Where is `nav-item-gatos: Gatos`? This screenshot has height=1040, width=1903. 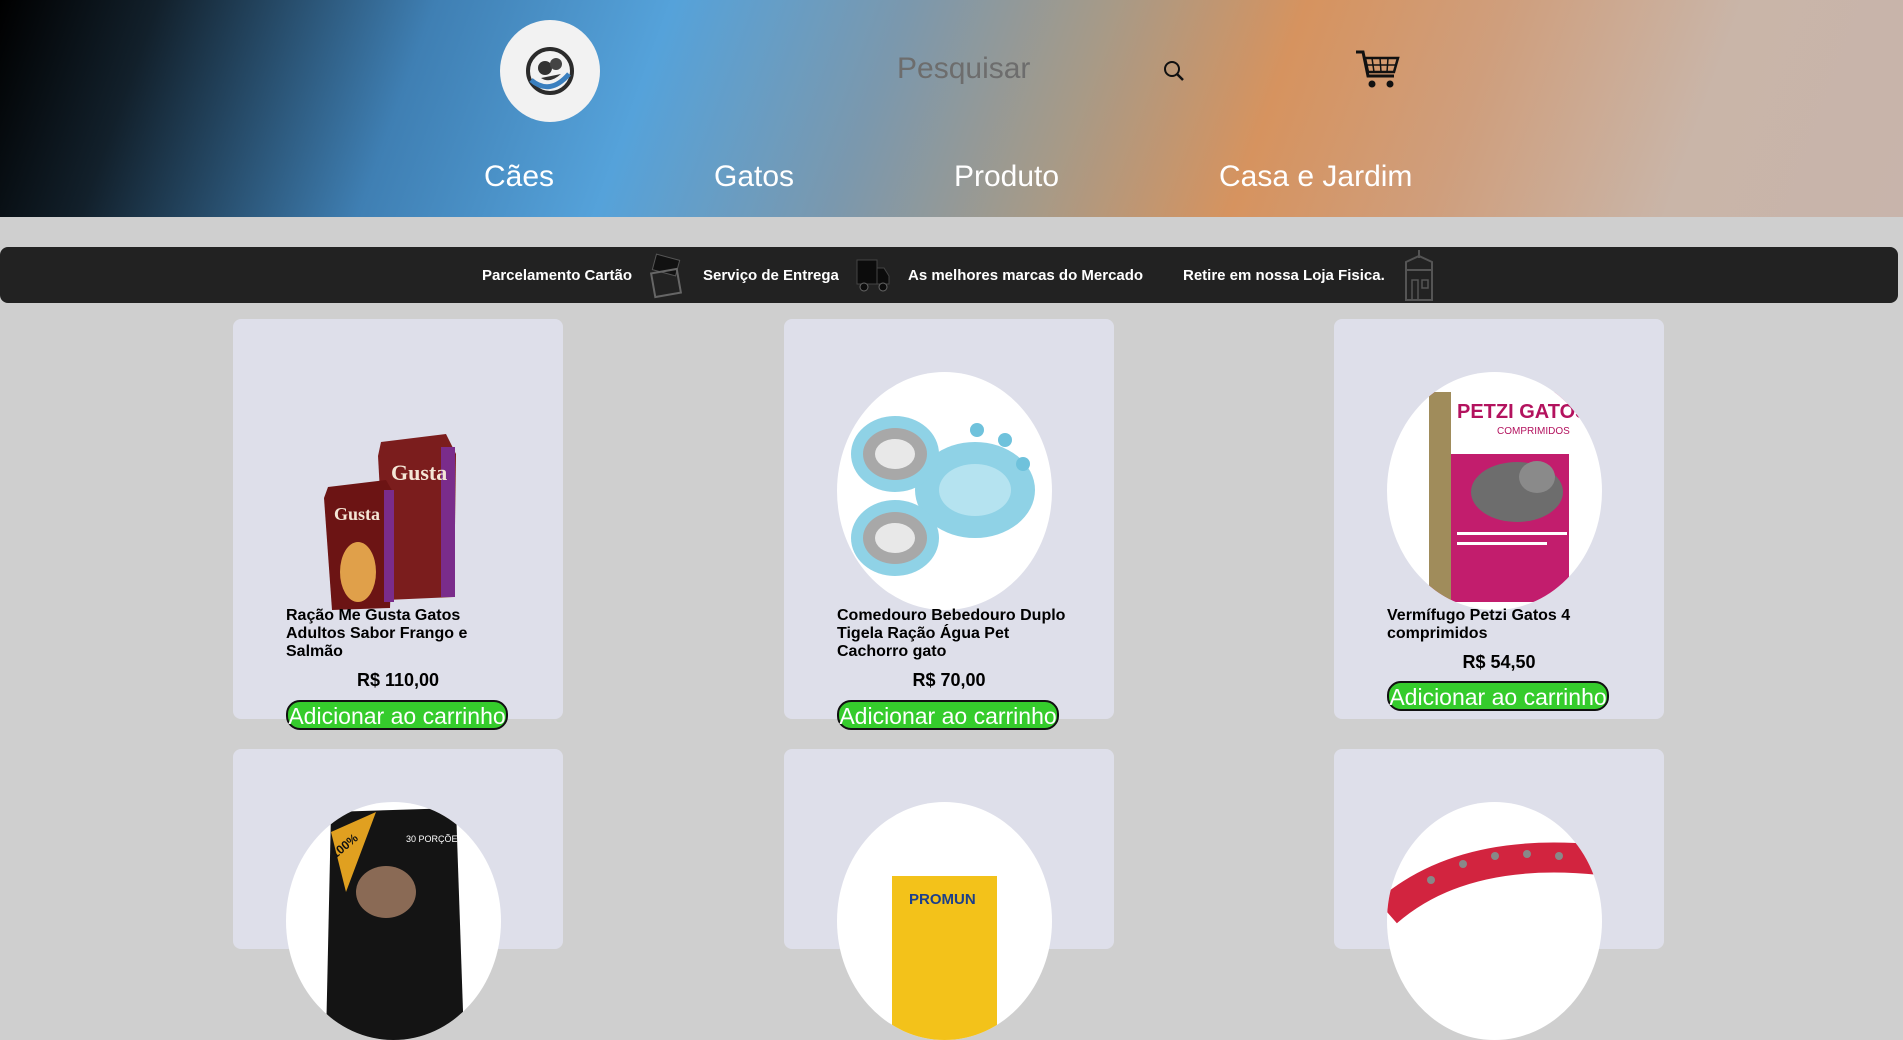 nav-item-gatos: Gatos is located at coordinates (754, 177).